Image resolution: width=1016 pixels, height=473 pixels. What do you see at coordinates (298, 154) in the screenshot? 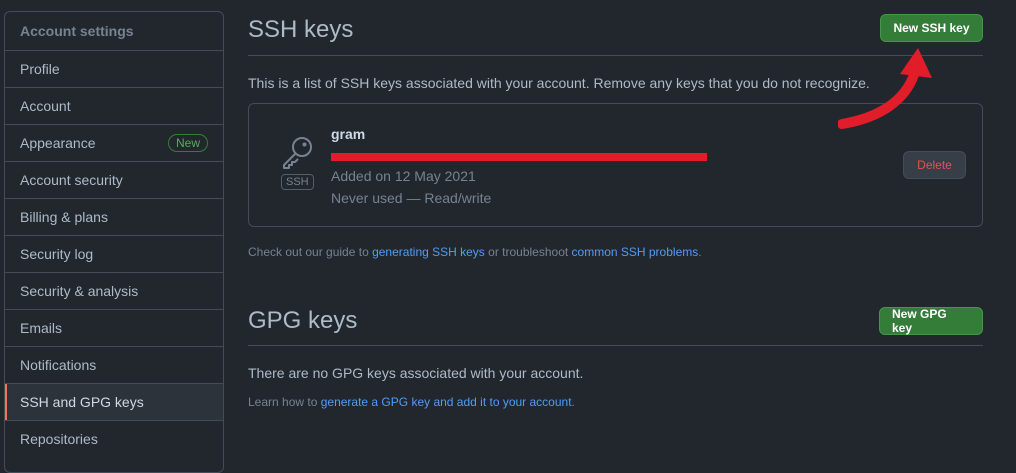
I see `key-icon` at bounding box center [298, 154].